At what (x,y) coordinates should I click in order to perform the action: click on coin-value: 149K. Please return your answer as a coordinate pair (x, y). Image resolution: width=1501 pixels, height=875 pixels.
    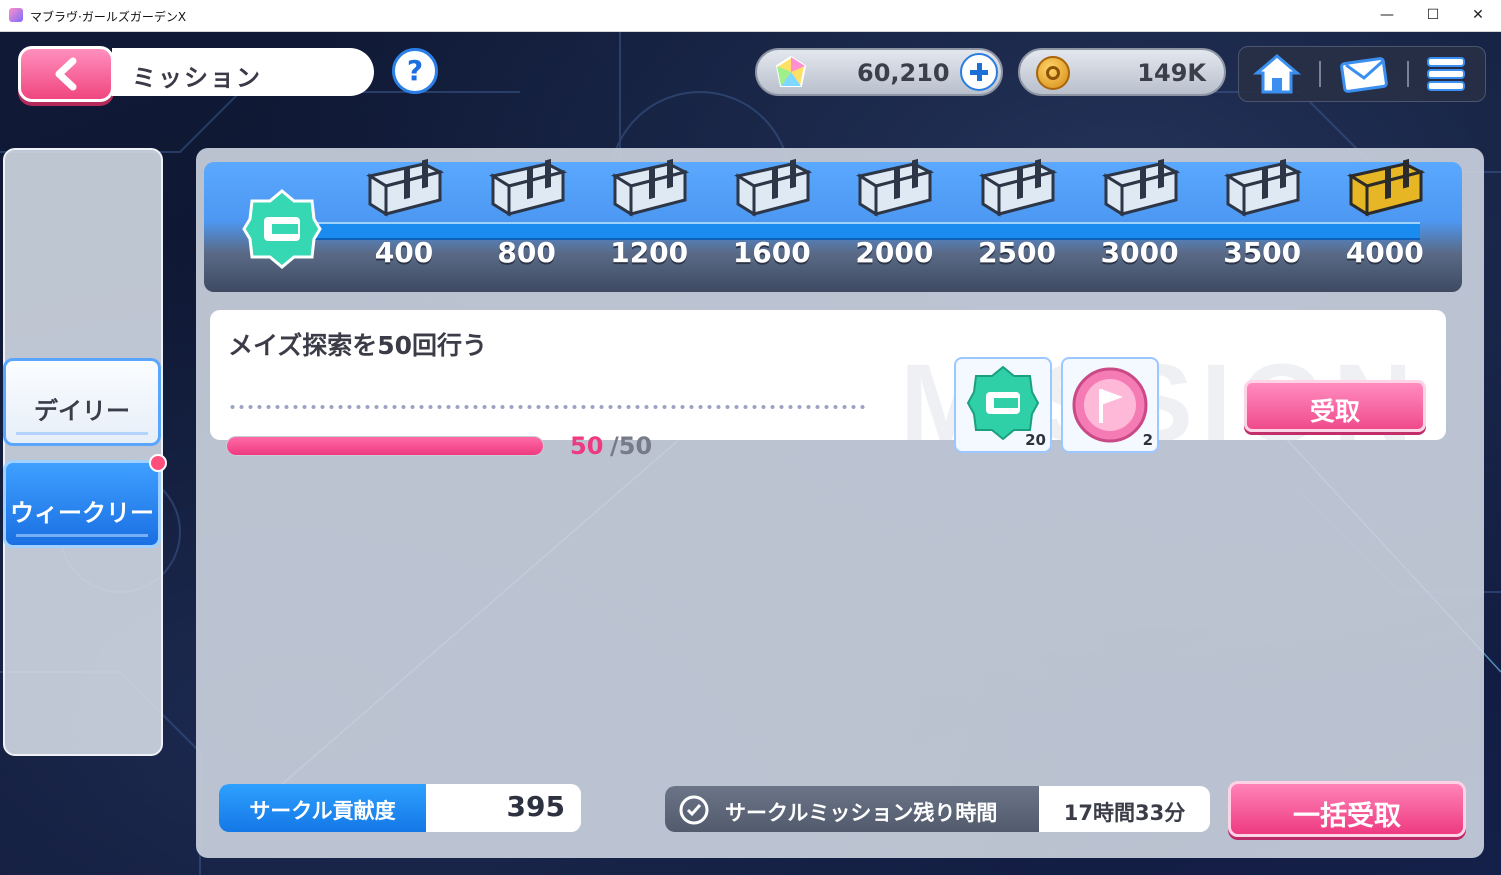
    Looking at the image, I should click on (1171, 73).